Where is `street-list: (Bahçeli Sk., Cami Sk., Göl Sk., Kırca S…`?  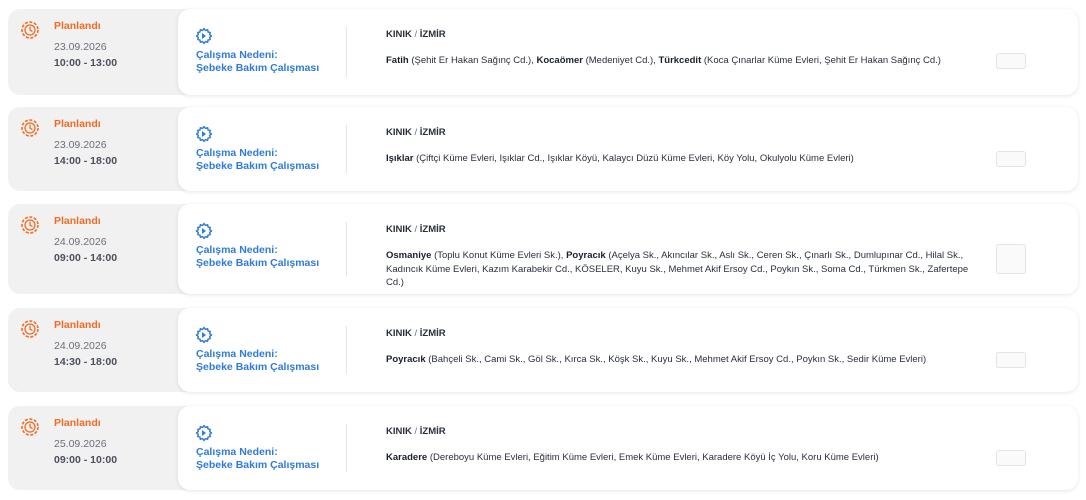 street-list: (Bahçeli Sk., Cami Sk., Göl Sk., Kırca S… is located at coordinates (677, 359).